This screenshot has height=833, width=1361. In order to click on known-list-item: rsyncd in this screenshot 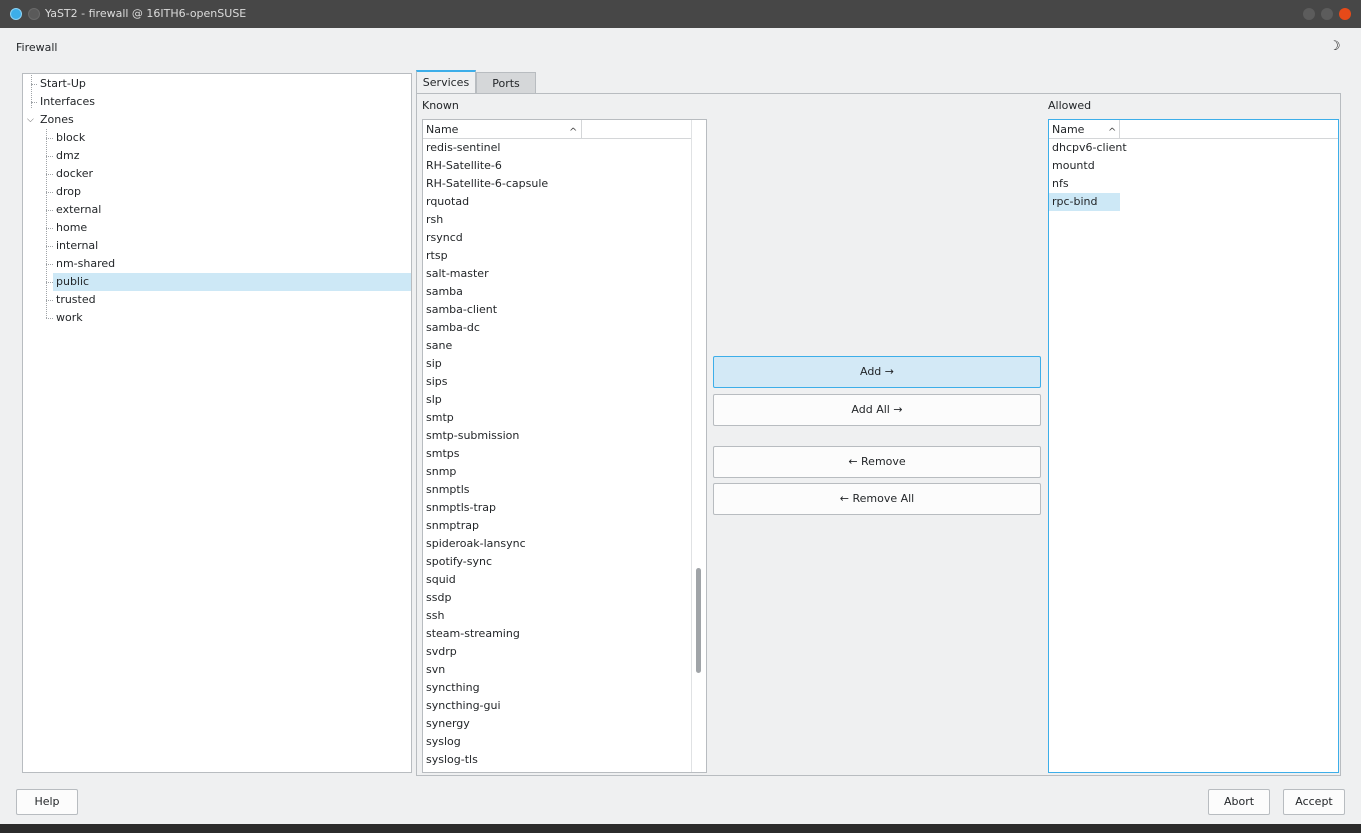, I will do `click(556, 238)`.